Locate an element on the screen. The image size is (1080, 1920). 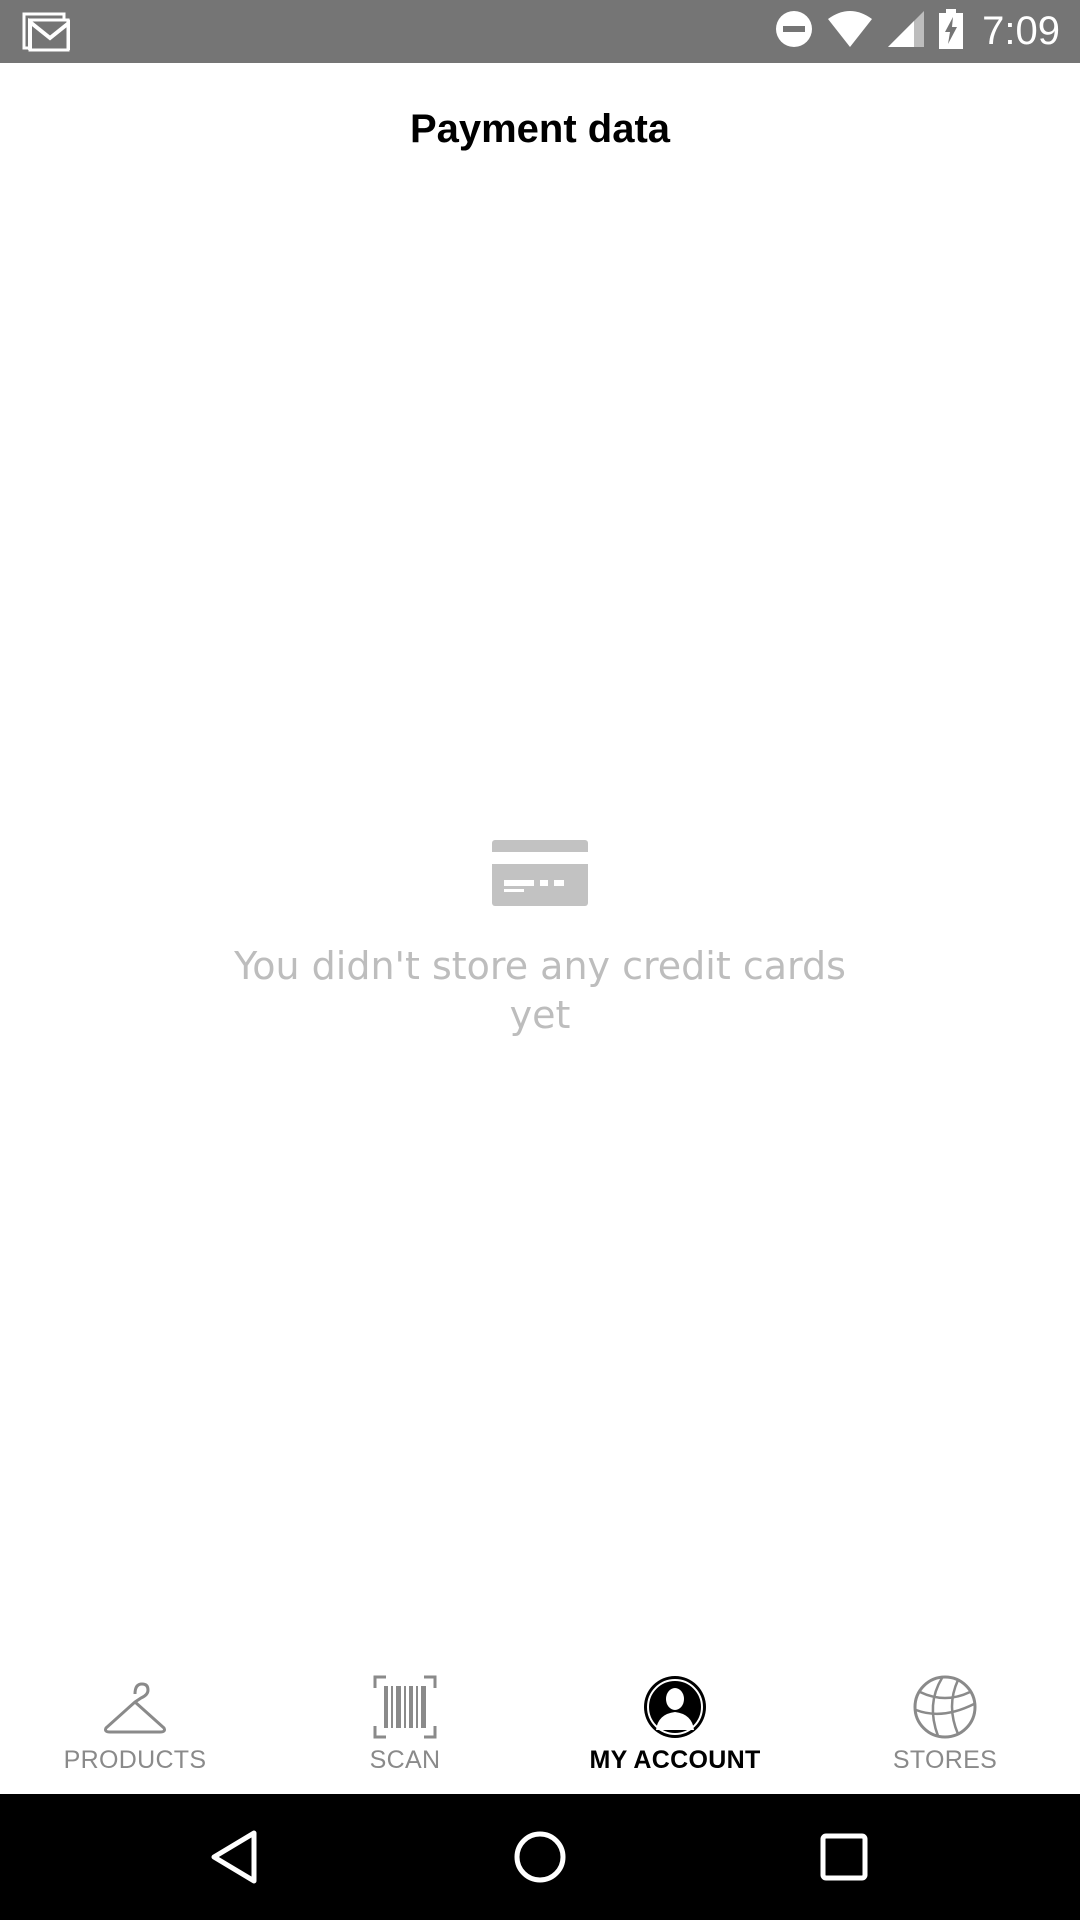
nav-label-products: PRODUCTS is located at coordinates (135, 1760).